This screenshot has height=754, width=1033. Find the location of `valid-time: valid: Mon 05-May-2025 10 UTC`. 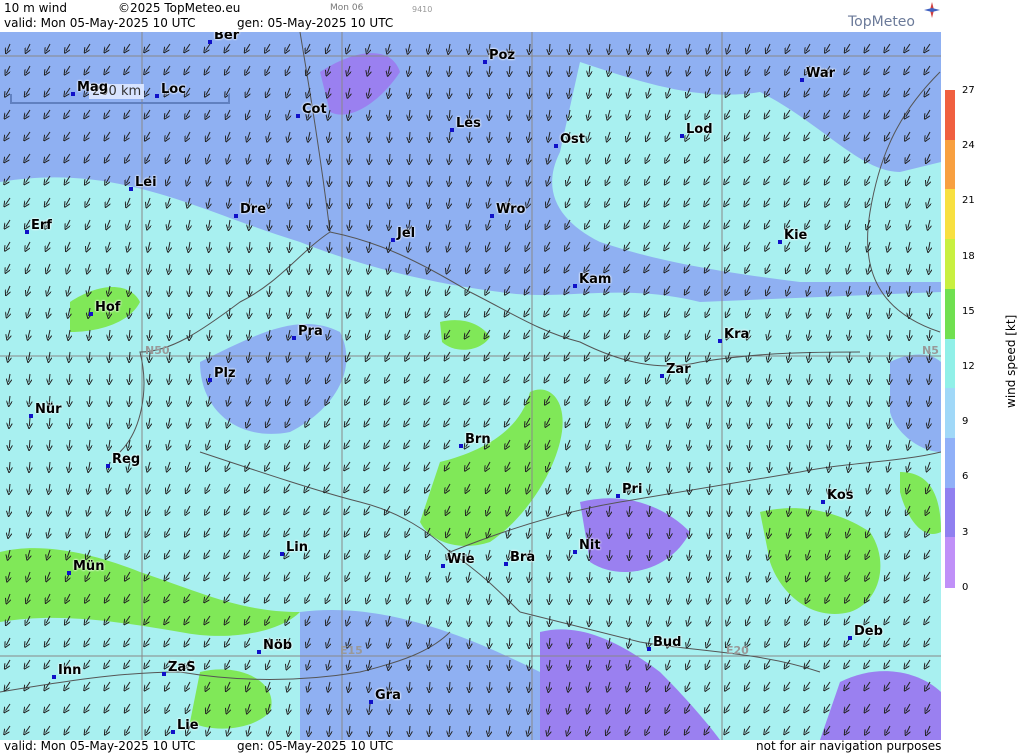

valid-time: valid: Mon 05-May-2025 10 UTC is located at coordinates (100, 23).